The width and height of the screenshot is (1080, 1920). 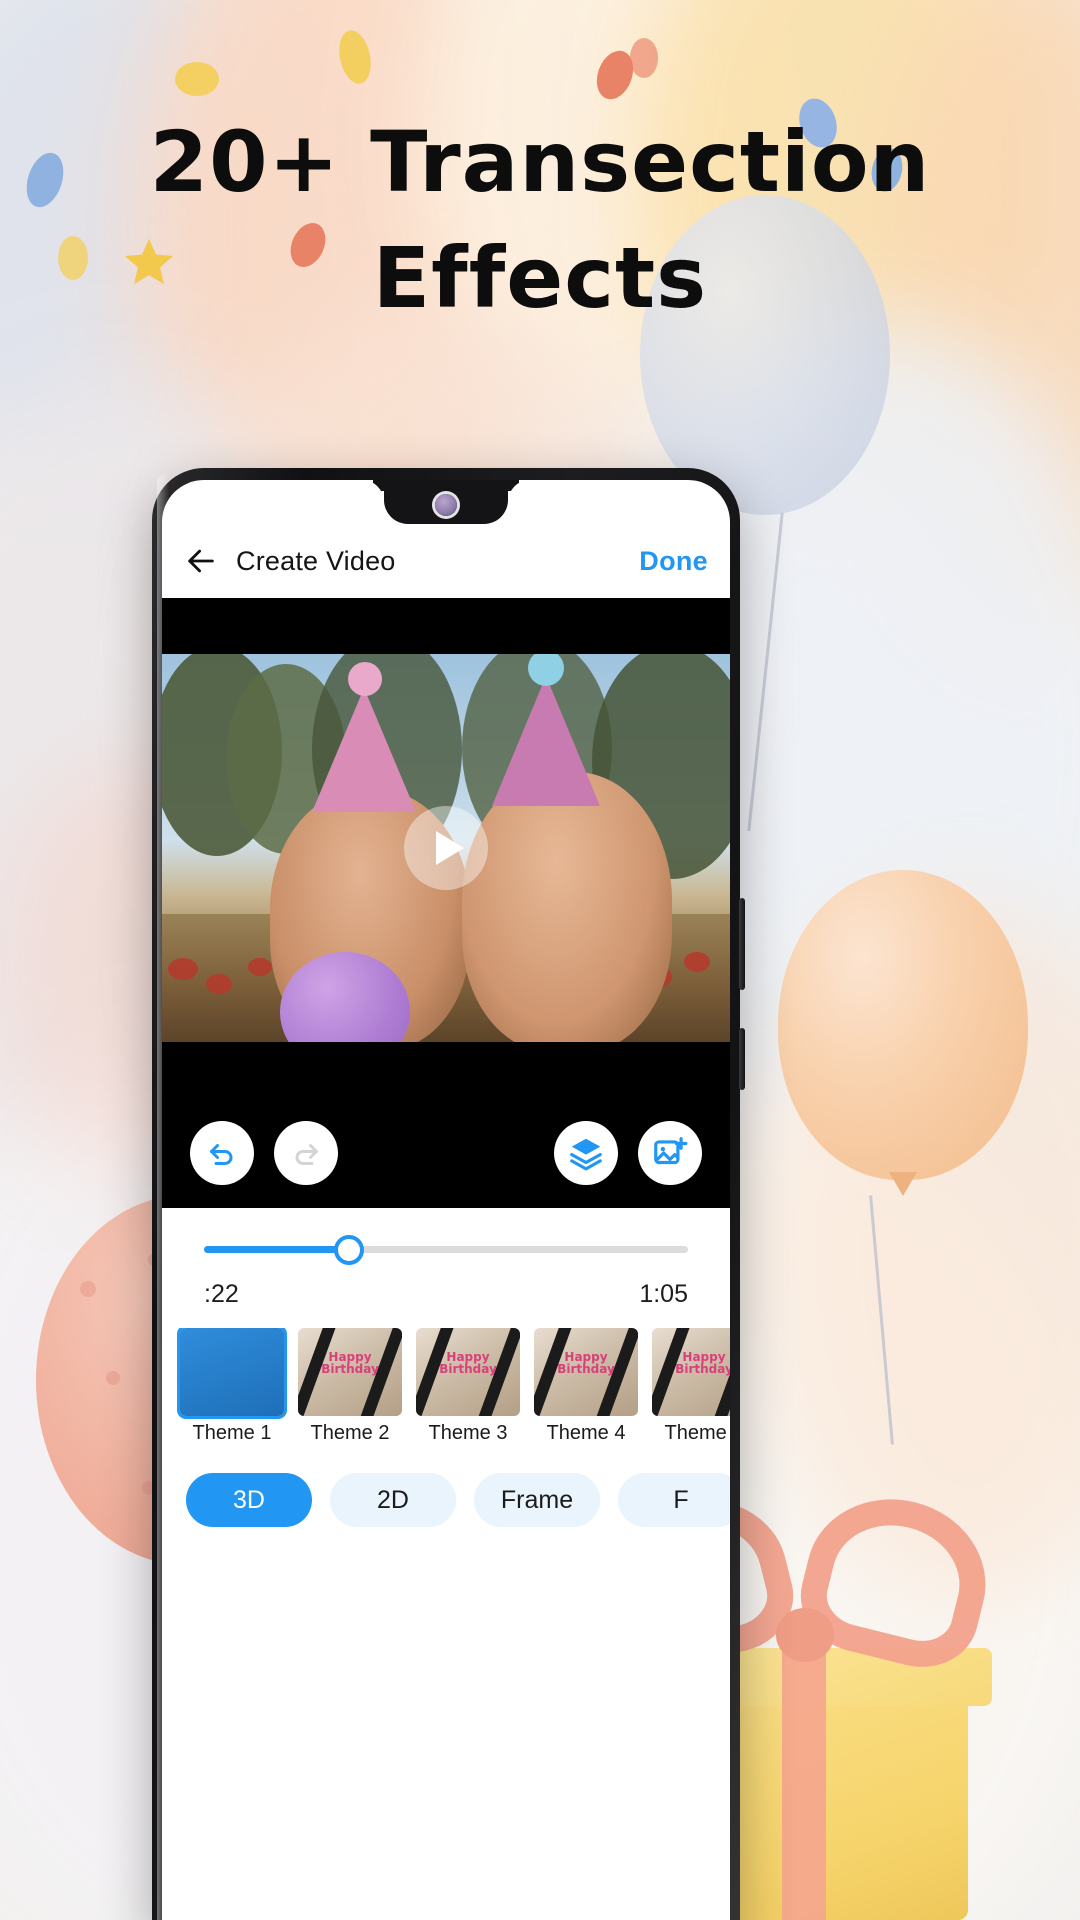 I want to click on seekbar-track, so click(x=446, y=1249).